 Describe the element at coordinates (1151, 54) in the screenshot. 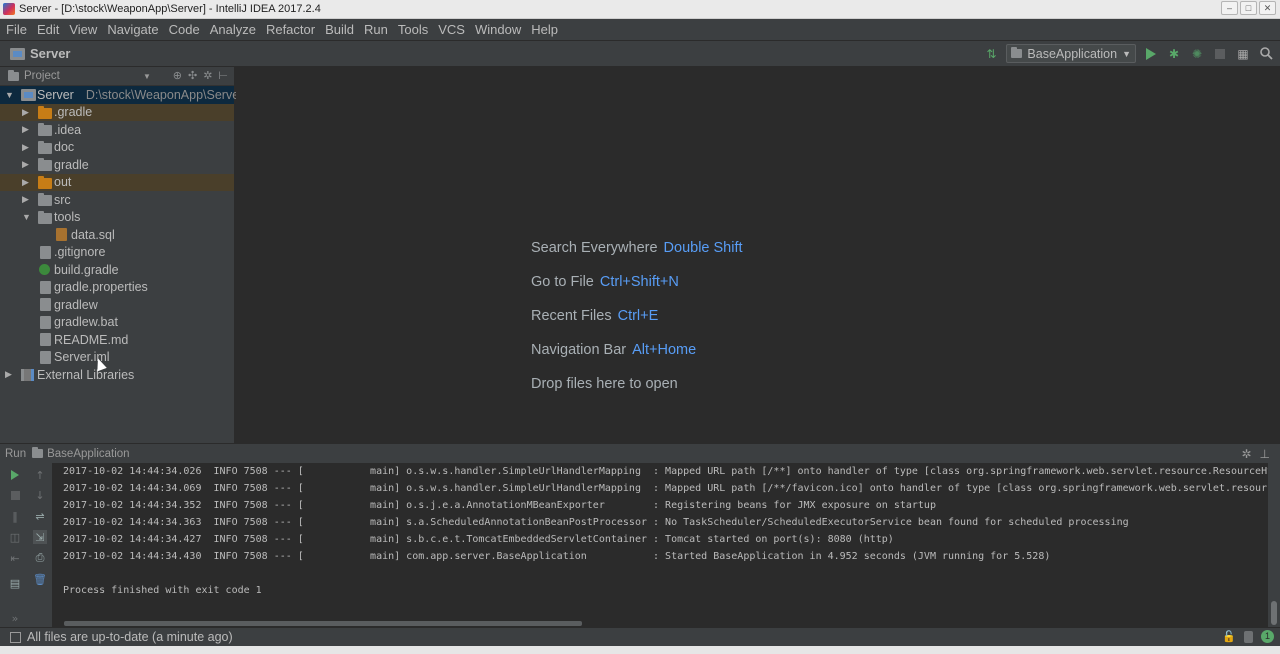

I see `run-button` at that location.